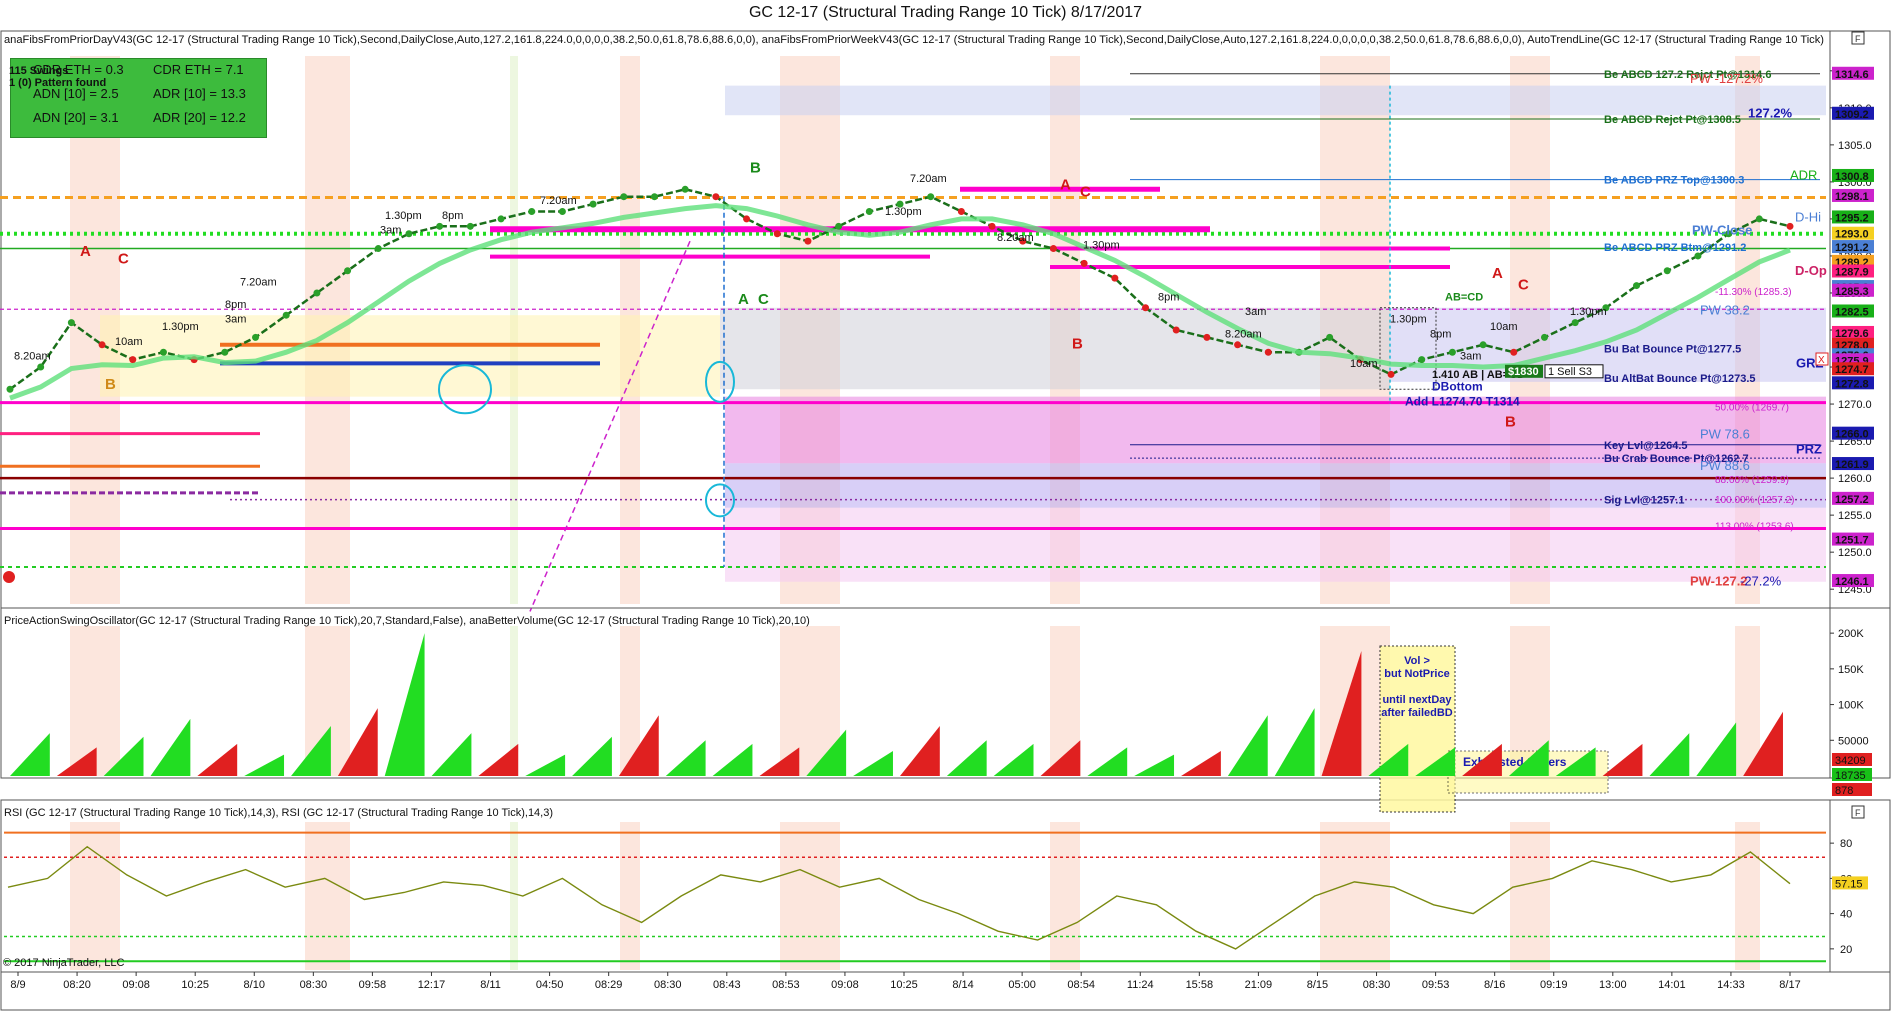 This screenshot has width=1891, height=1014. What do you see at coordinates (1255, 312) in the screenshot?
I see `time-label: 3am` at bounding box center [1255, 312].